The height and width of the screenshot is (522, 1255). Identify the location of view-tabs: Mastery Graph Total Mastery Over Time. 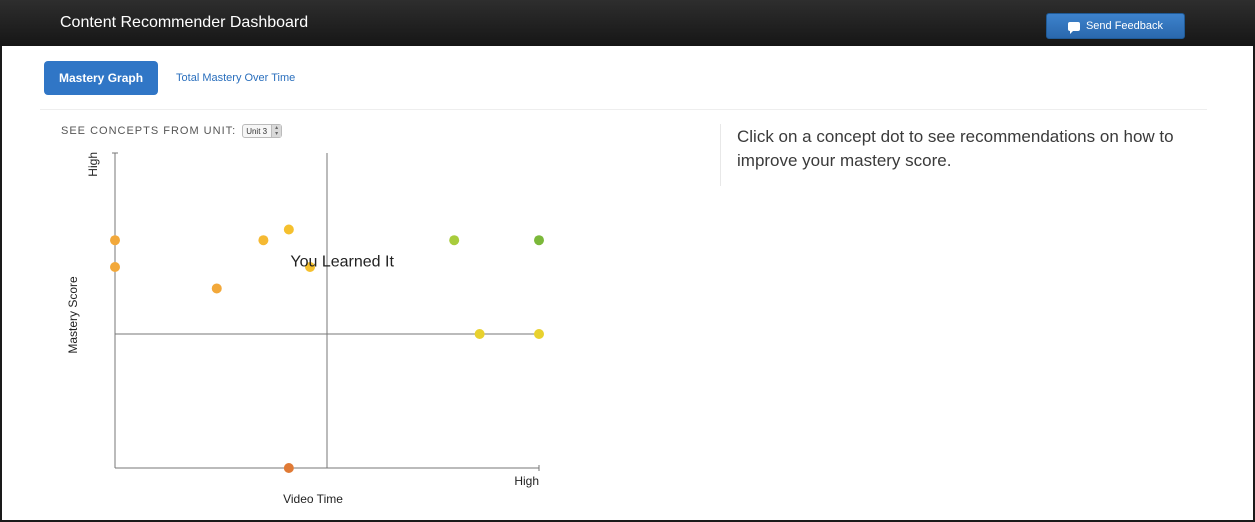
(169, 78).